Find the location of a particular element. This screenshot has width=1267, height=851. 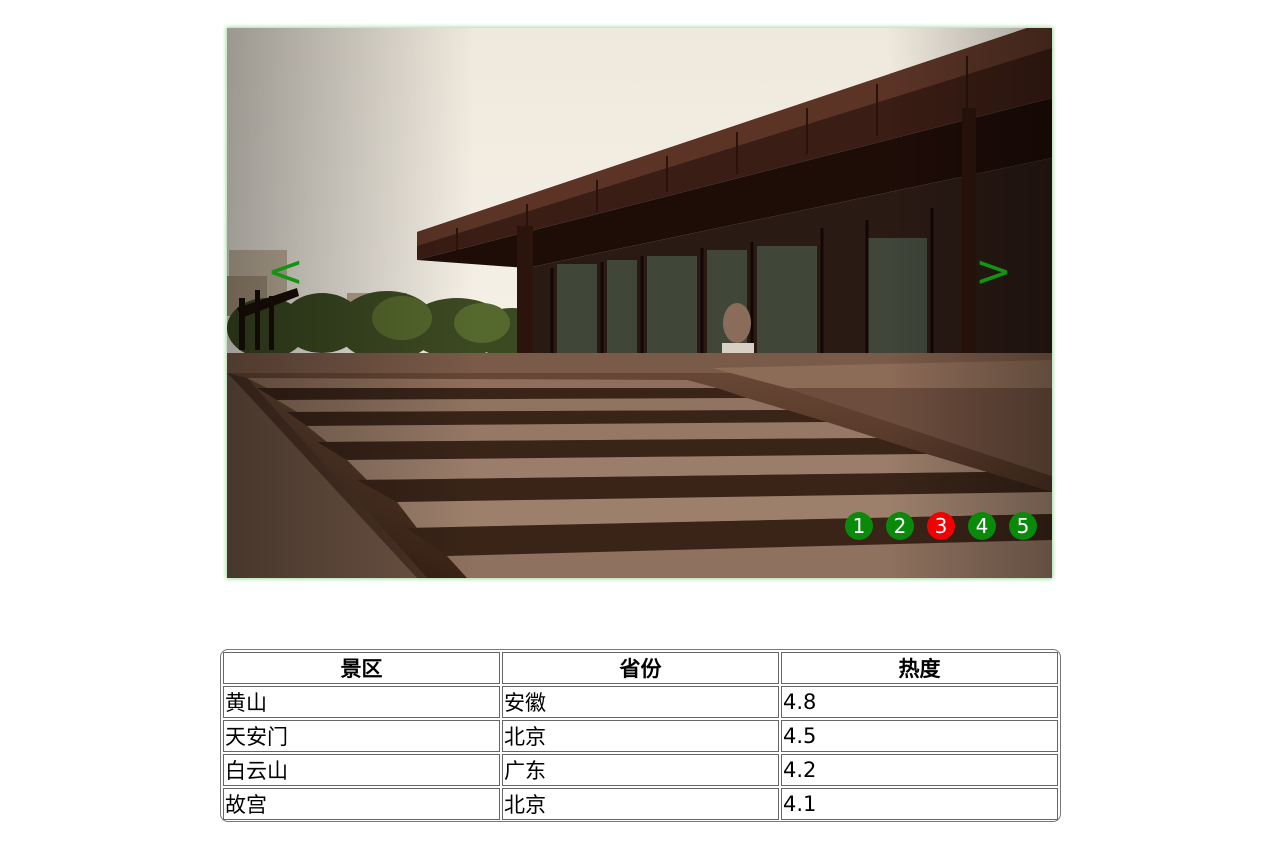

table-row: 白云山 广东 4.2 is located at coordinates (640, 770).